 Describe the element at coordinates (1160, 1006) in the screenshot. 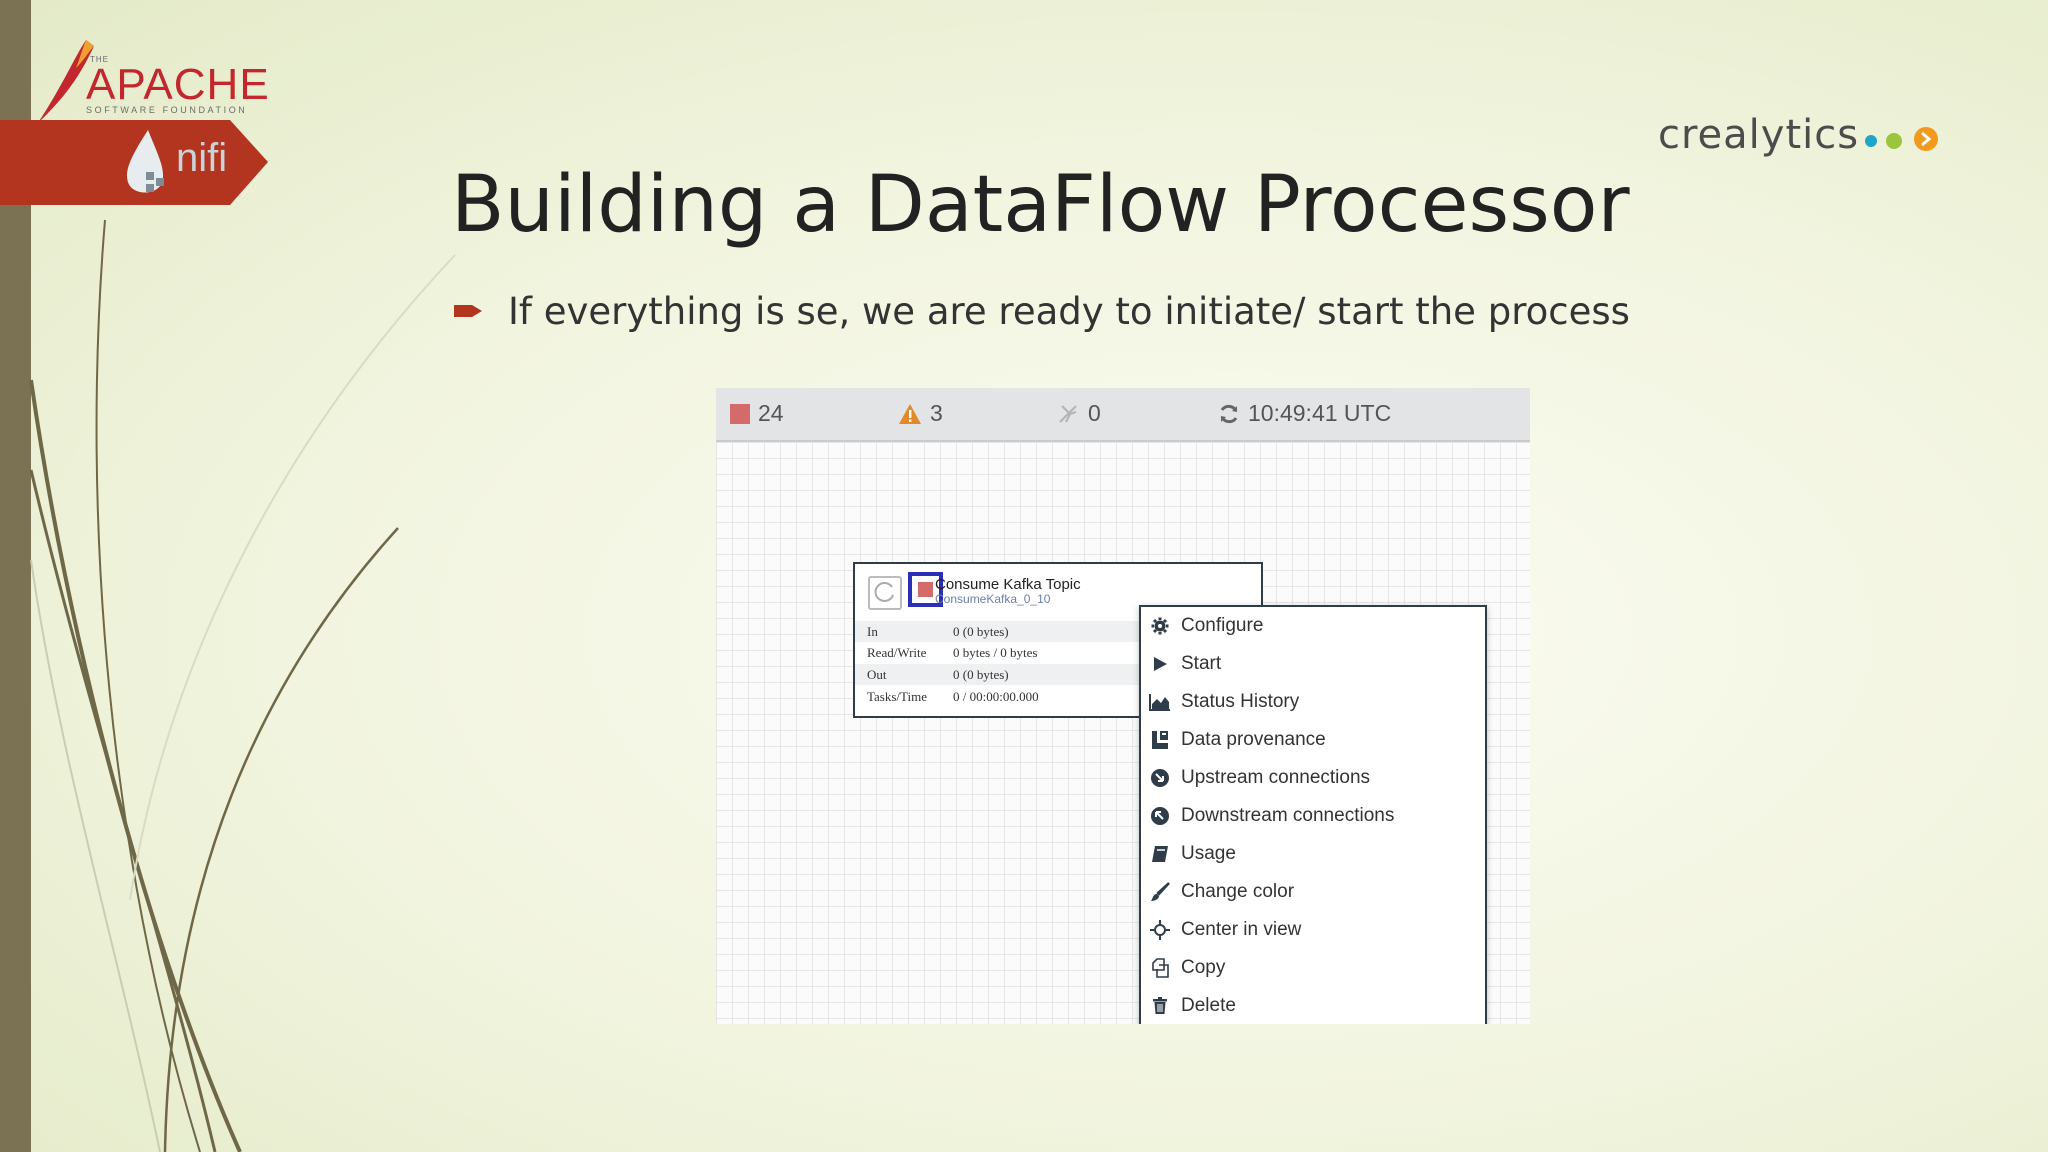

I see `trash-icon` at that location.